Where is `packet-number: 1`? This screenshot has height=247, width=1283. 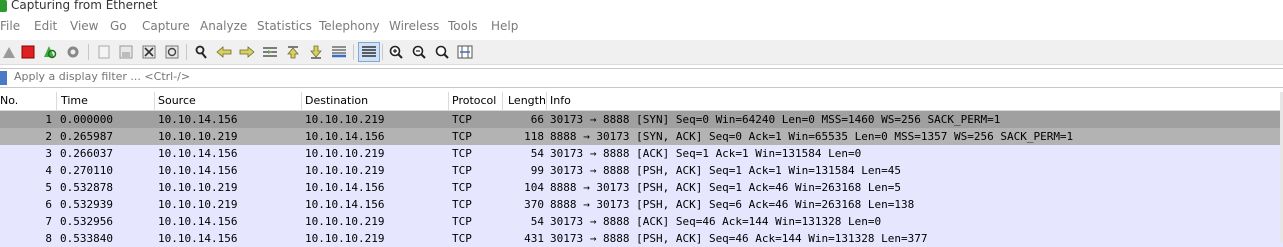 packet-number: 1 is located at coordinates (48, 119).